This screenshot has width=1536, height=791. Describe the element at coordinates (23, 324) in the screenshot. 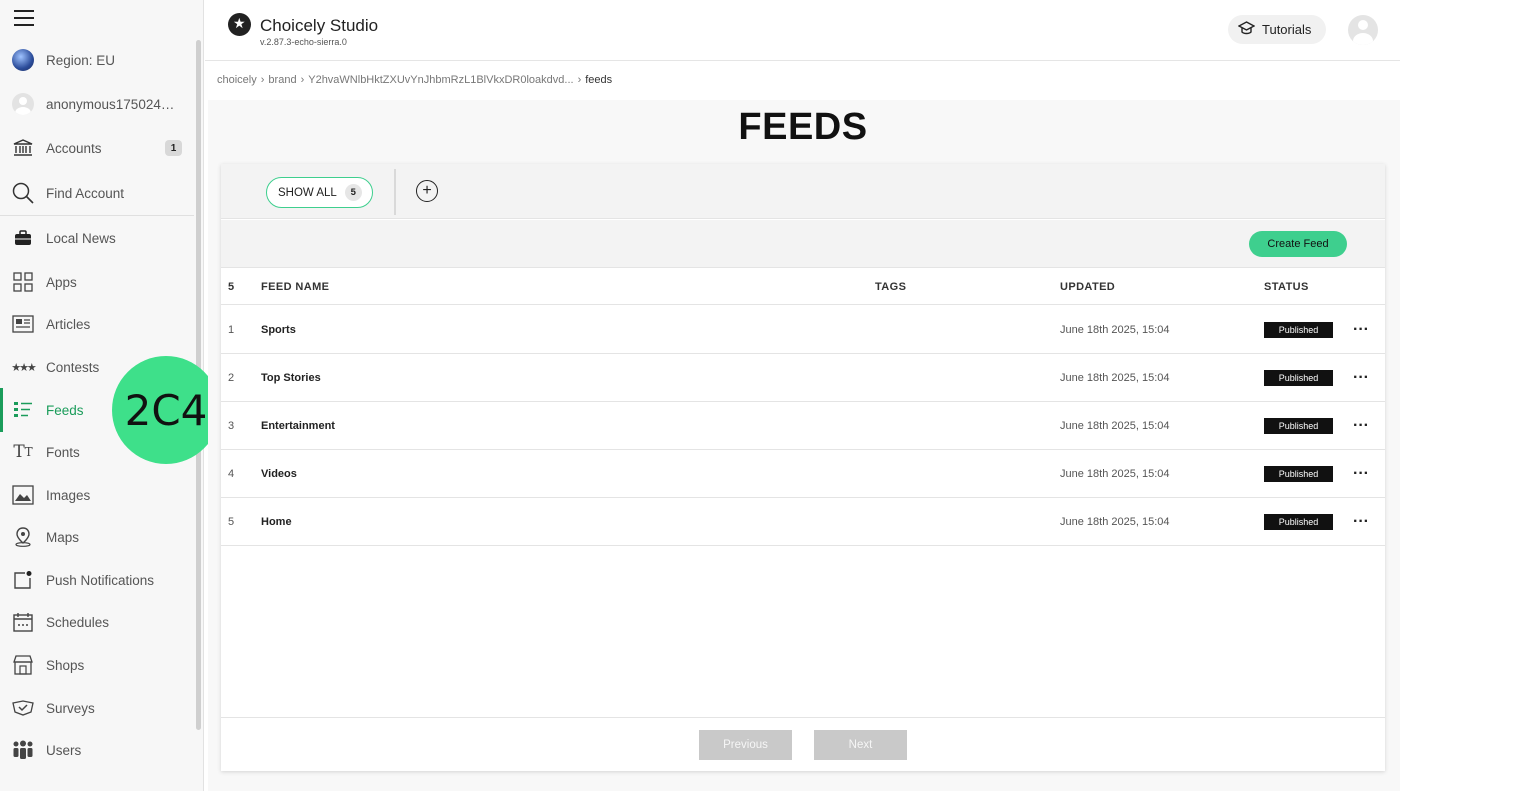

I see `article-icon` at that location.